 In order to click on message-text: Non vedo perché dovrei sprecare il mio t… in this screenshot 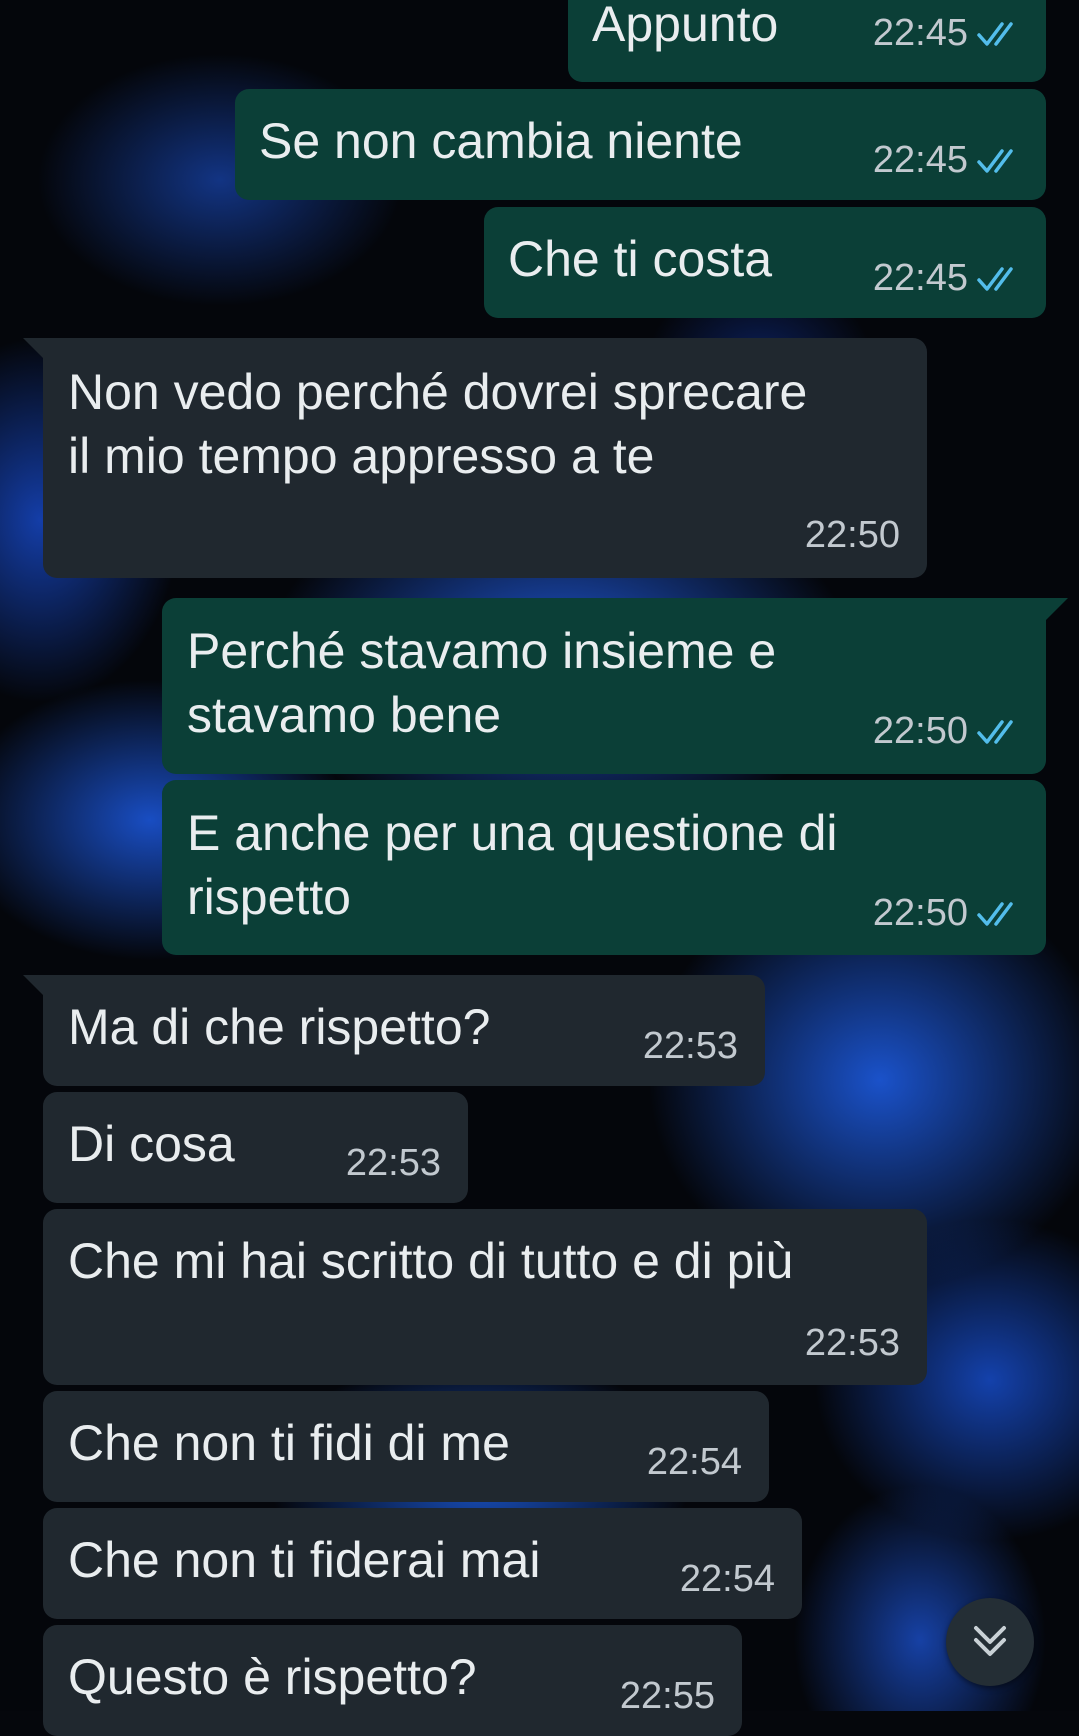, I will do `click(438, 424)`.